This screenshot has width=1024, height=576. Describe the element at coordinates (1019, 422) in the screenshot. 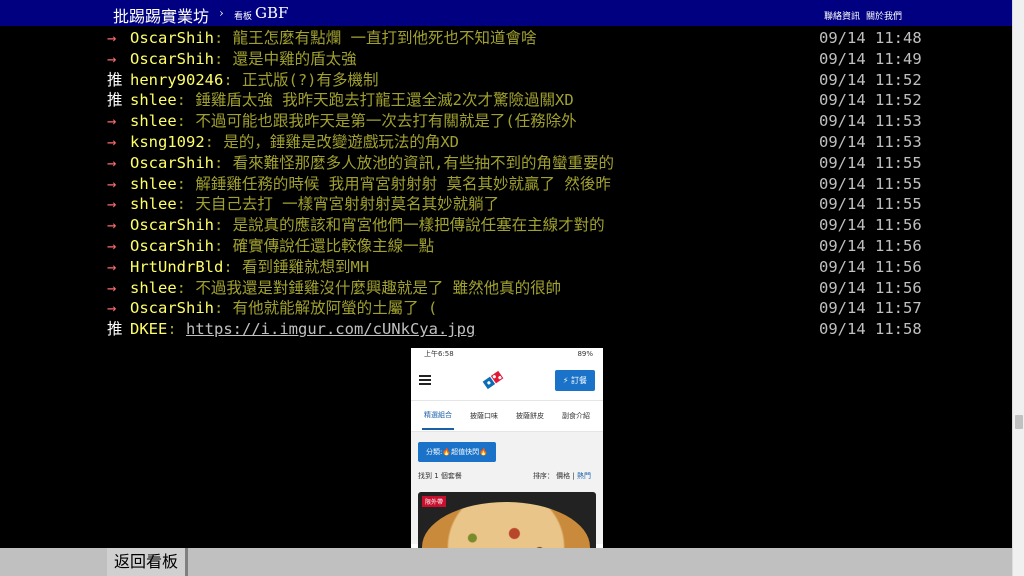

I see `scroll-thumb` at that location.